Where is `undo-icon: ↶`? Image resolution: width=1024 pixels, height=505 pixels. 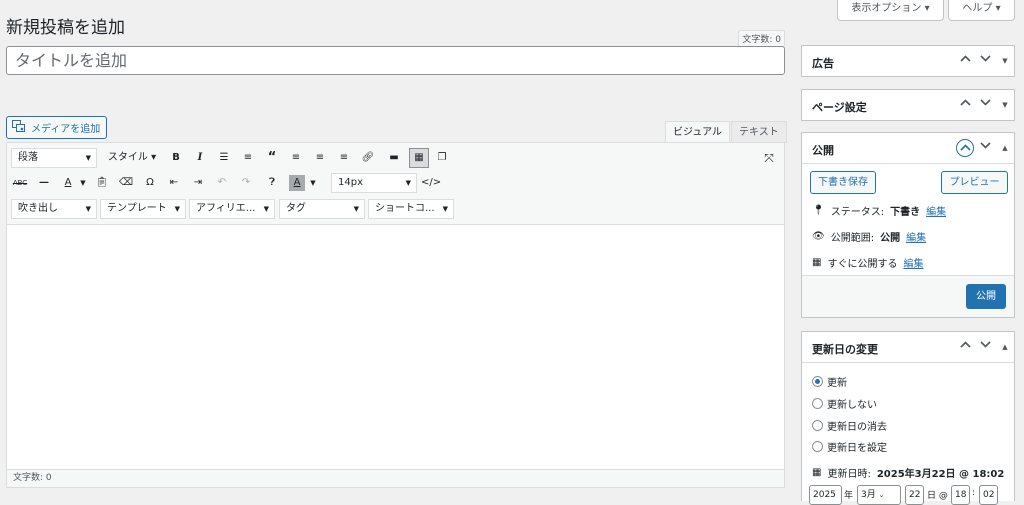 undo-icon: ↶ is located at coordinates (222, 183).